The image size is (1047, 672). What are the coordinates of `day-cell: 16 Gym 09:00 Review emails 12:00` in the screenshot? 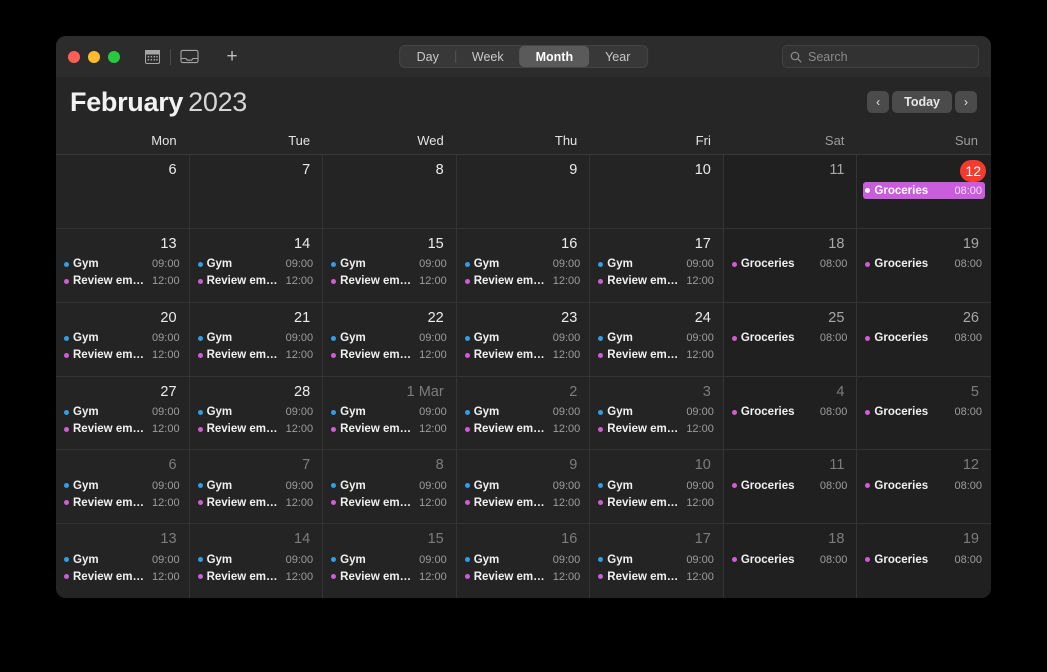 It's located at (523, 561).